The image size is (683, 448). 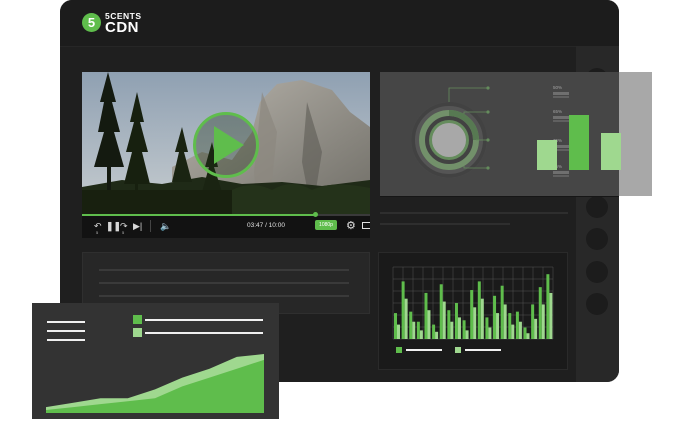 I want to click on logo-name-bottom: CDN, so click(x=122, y=27).